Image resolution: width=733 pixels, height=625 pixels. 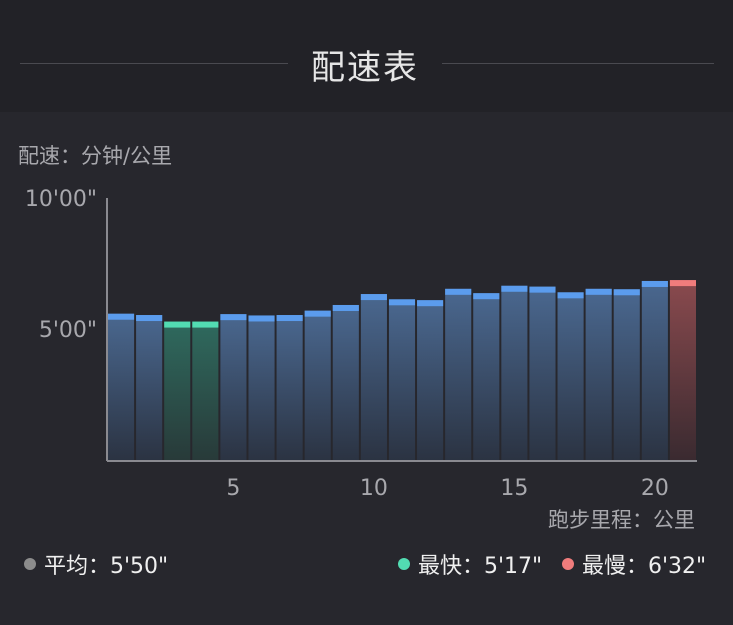 I want to click on bar-km-3-fastest, so click(x=177, y=390).